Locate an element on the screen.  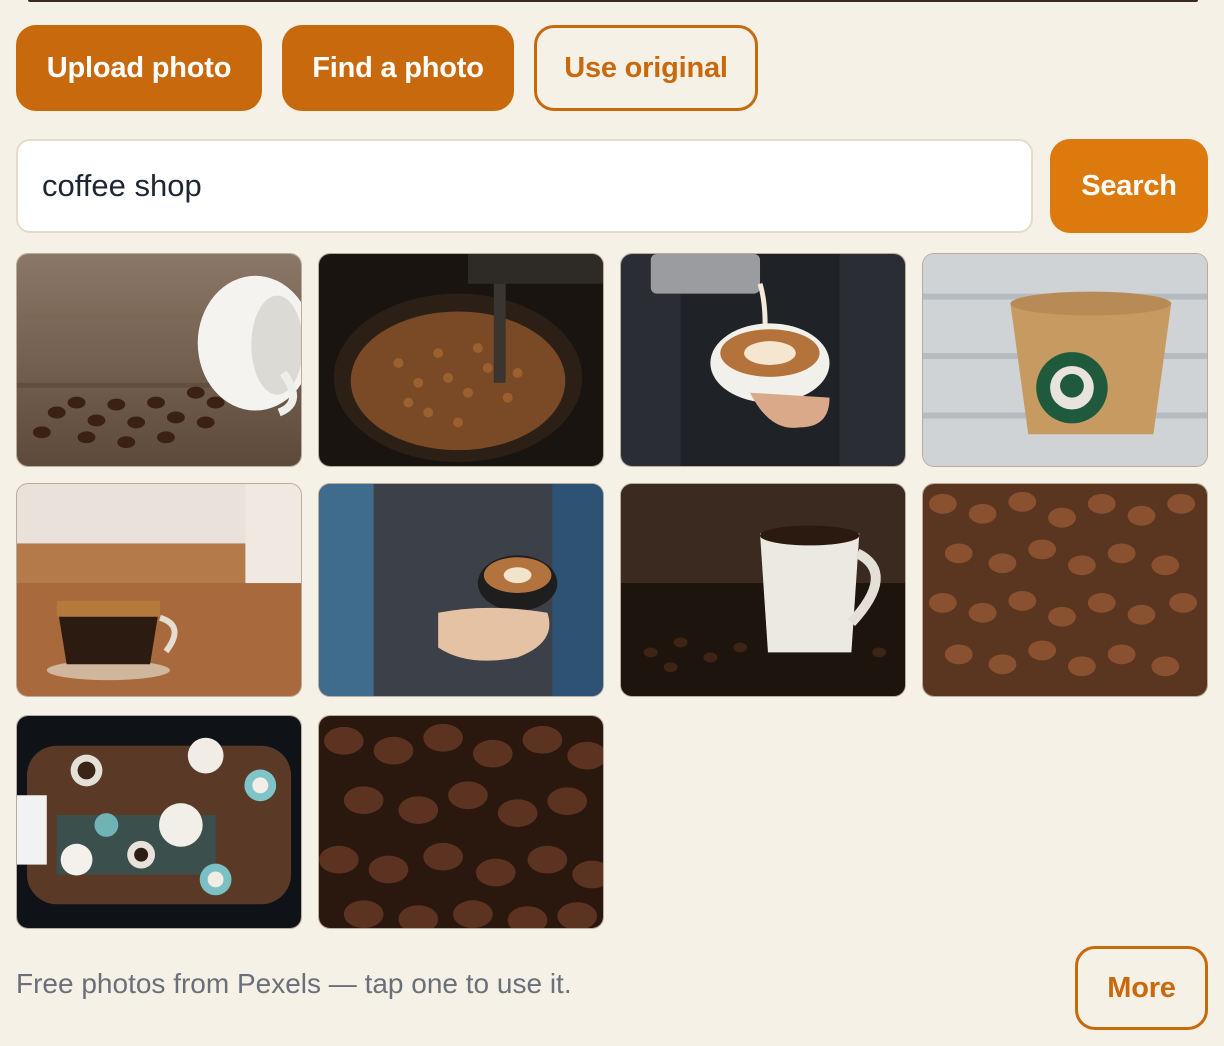
more-results-button: More is located at coordinates (1141, 988).